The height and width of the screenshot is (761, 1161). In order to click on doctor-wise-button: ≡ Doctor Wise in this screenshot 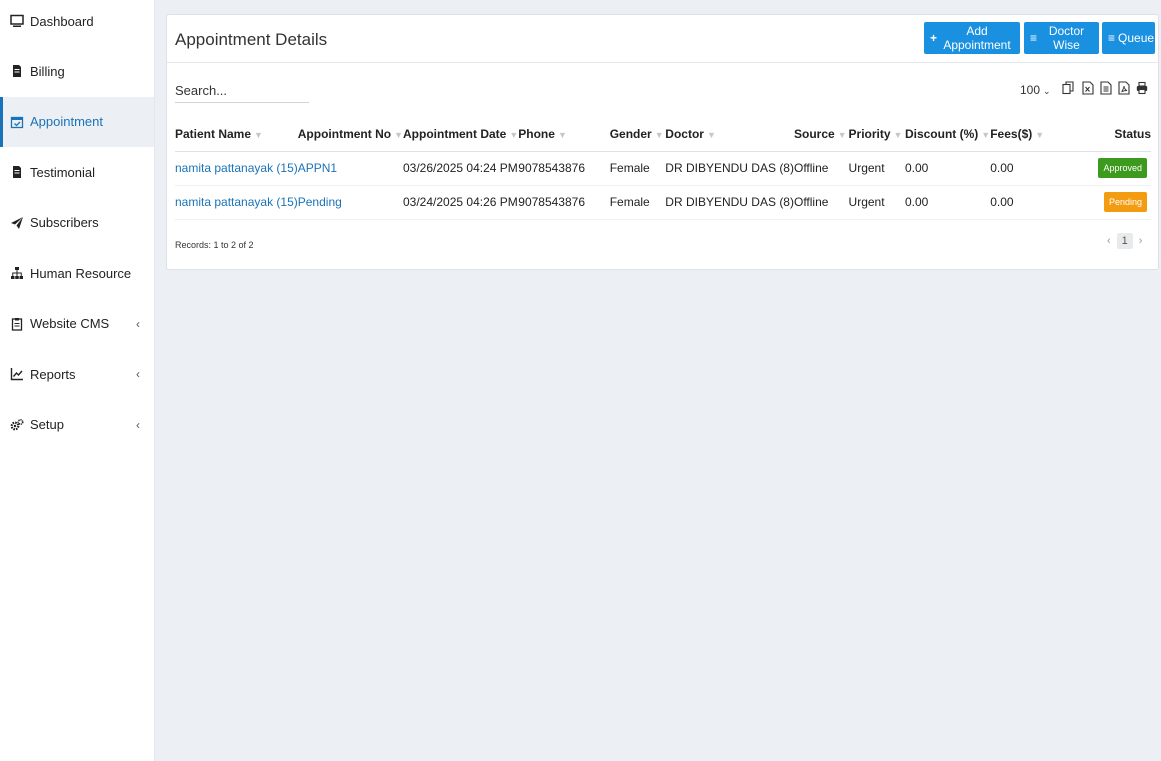, I will do `click(1061, 38)`.